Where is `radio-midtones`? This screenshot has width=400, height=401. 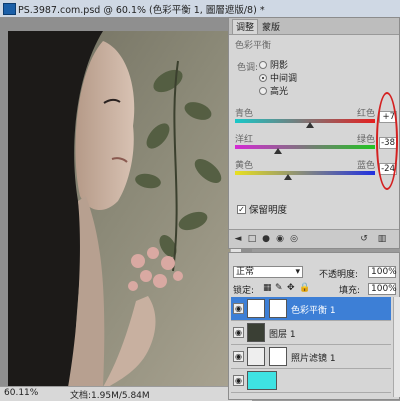 radio-midtones is located at coordinates (263, 77).